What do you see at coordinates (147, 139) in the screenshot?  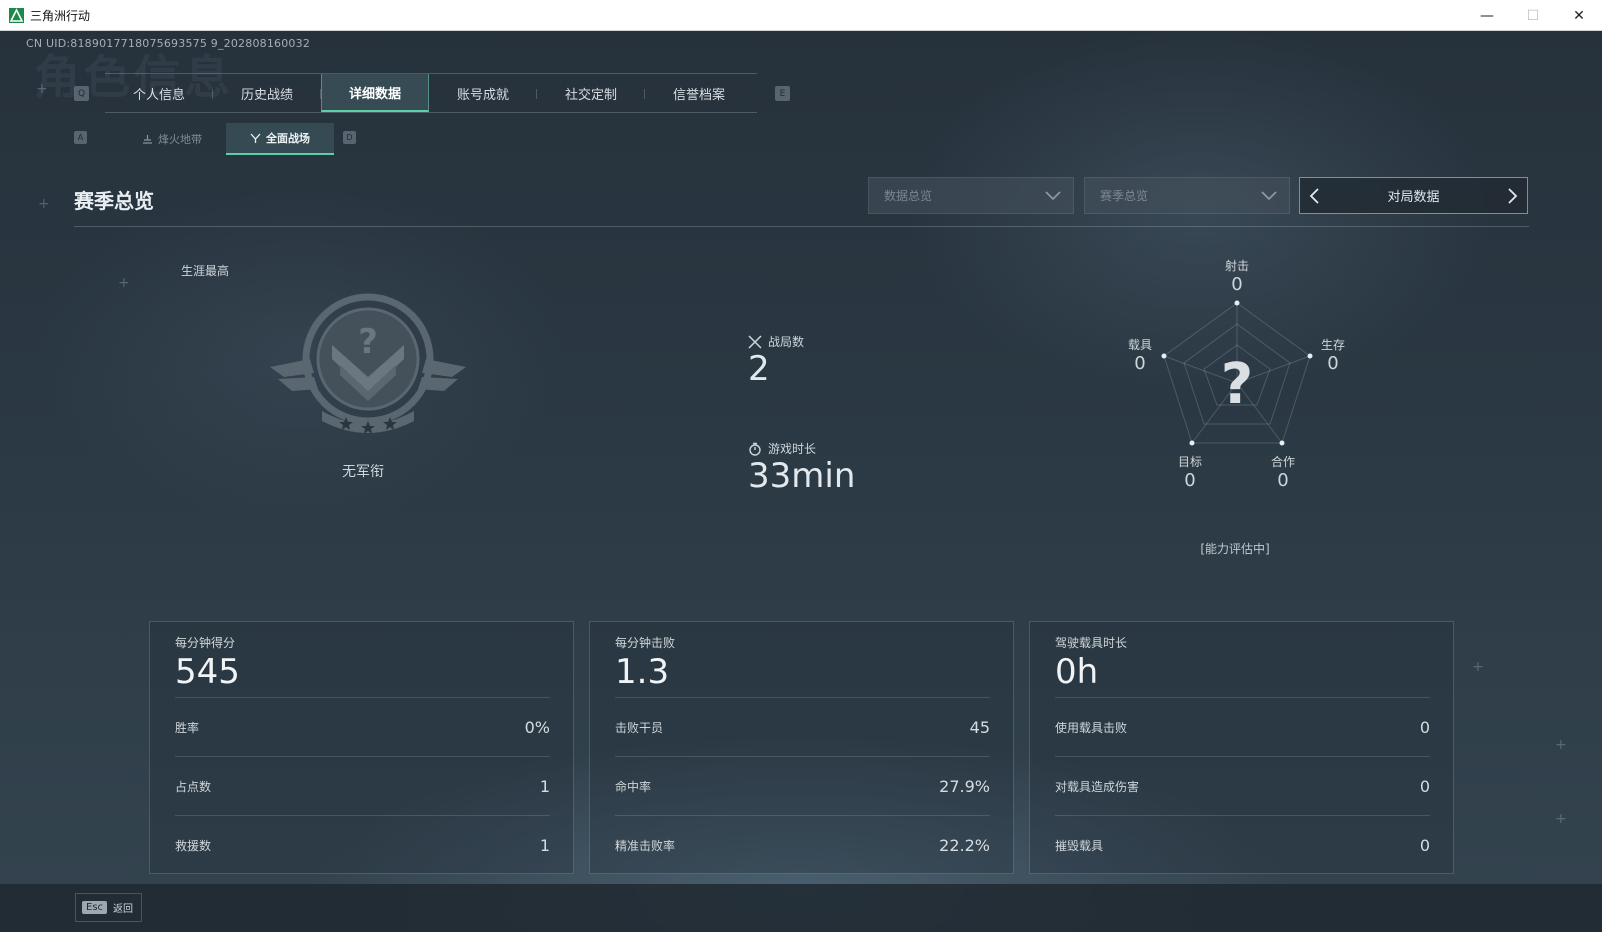 I see `hazard-icon` at bounding box center [147, 139].